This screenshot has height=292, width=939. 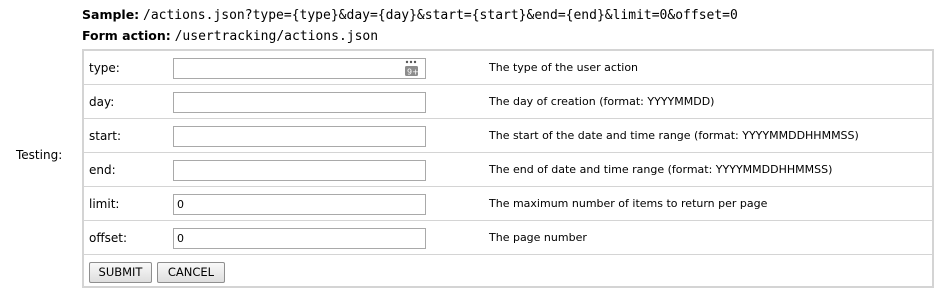 I want to click on field-label: limit:, so click(x=104, y=204).